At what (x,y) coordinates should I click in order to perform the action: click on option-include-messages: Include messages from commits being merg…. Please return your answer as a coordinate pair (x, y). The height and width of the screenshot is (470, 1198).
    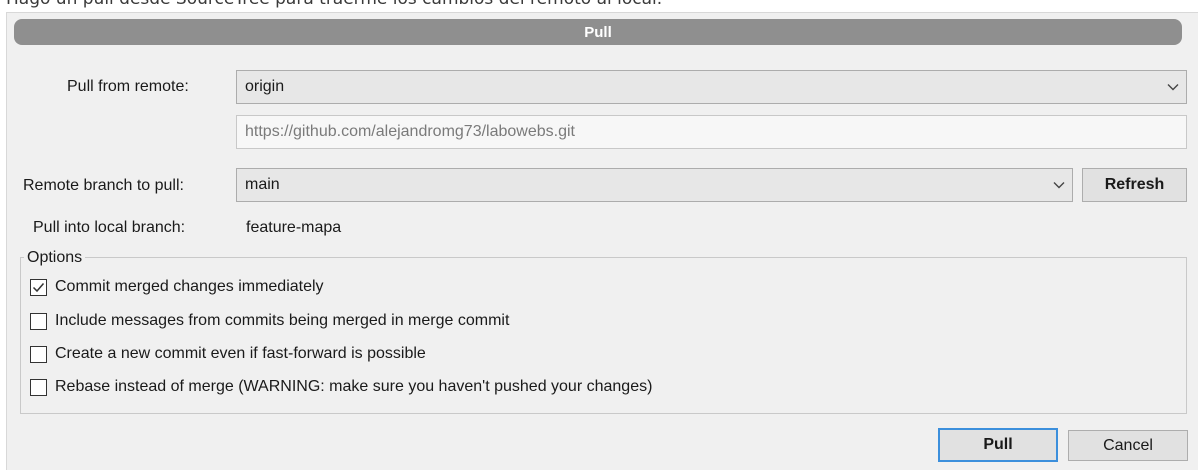
    Looking at the image, I should click on (269, 321).